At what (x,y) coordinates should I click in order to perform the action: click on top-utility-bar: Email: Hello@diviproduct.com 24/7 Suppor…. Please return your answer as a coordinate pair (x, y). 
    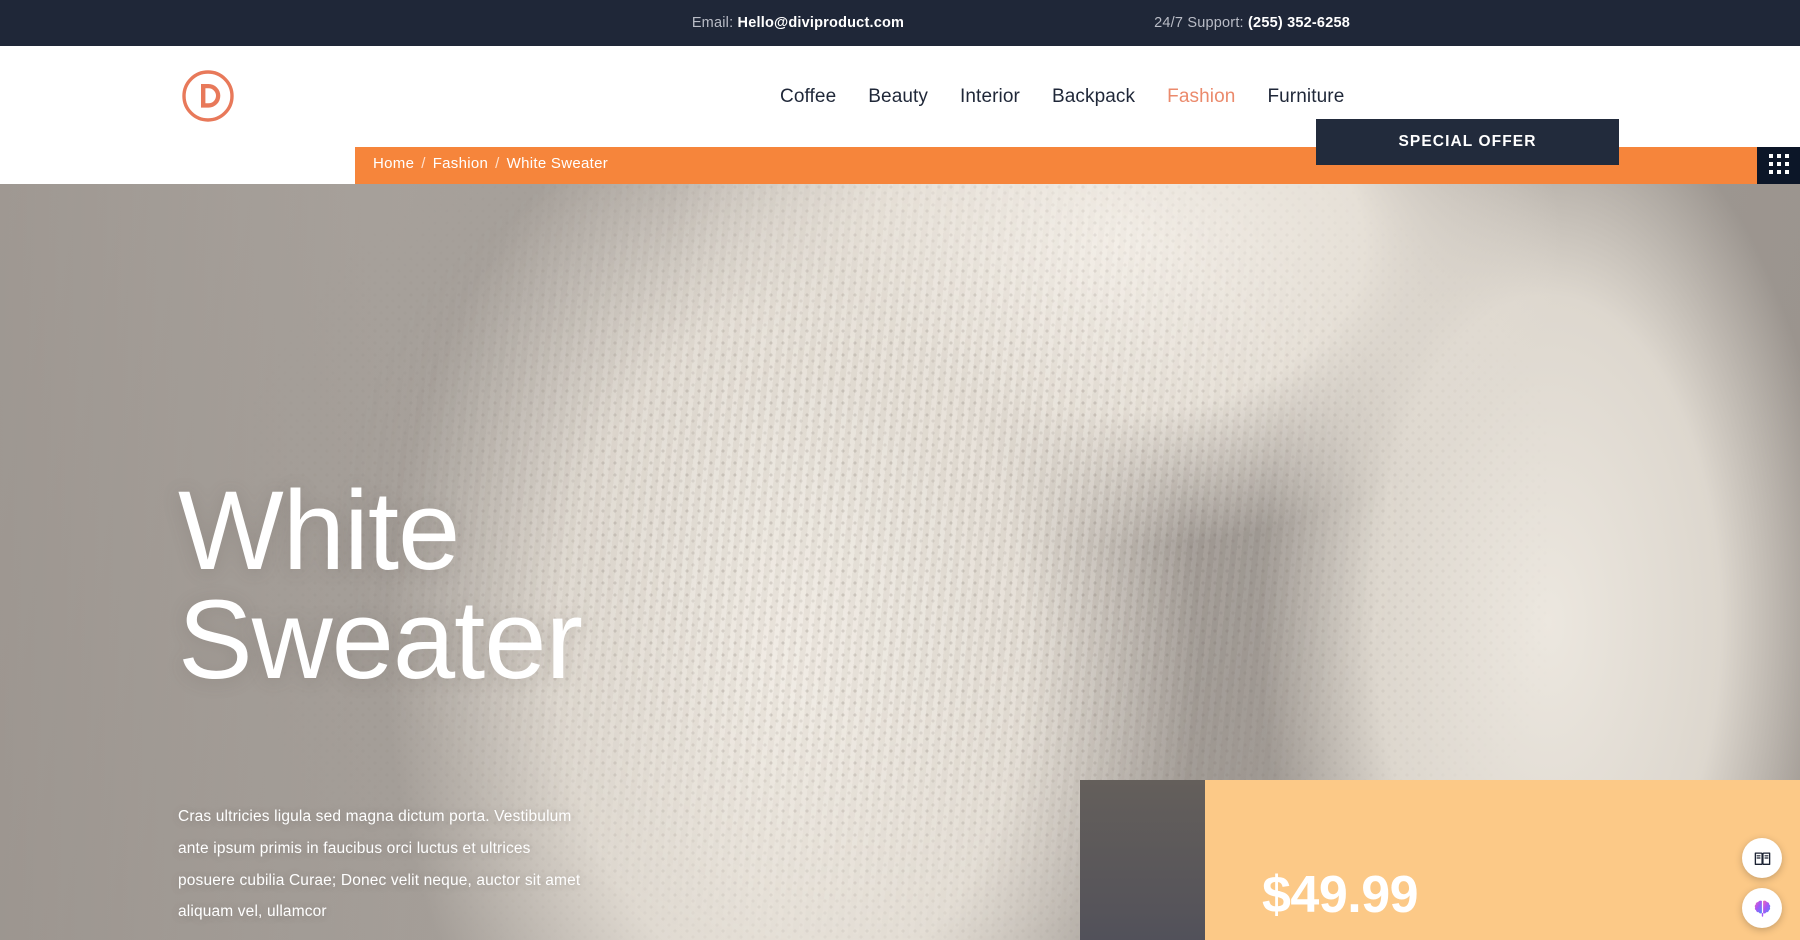
    Looking at the image, I should click on (900, 23).